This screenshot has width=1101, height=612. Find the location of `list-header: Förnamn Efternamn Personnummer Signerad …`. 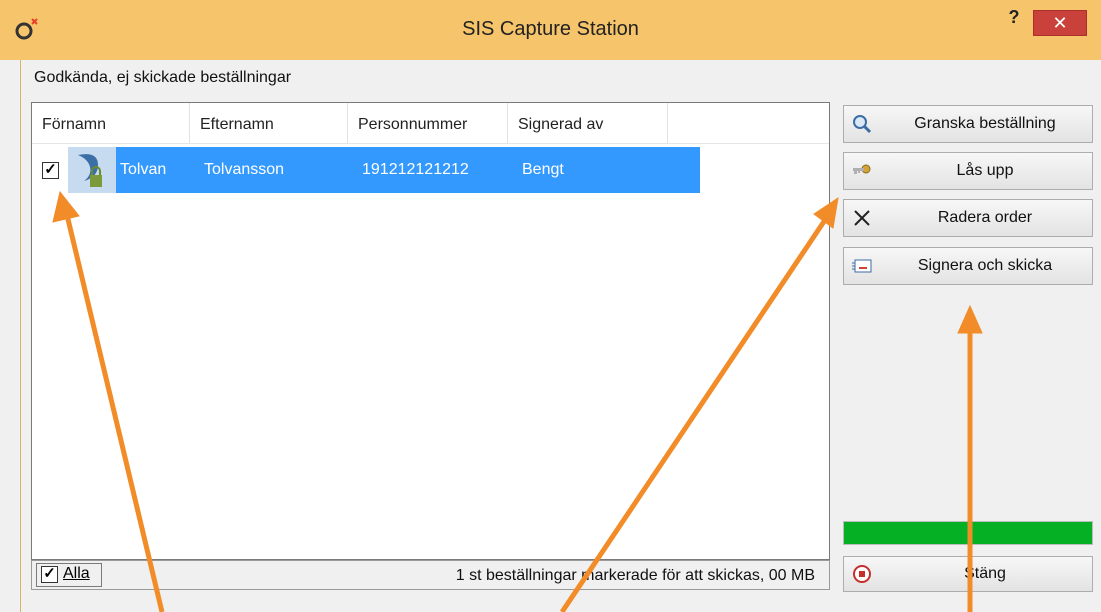

list-header: Förnamn Efternamn Personnummer Signerad … is located at coordinates (430, 123).